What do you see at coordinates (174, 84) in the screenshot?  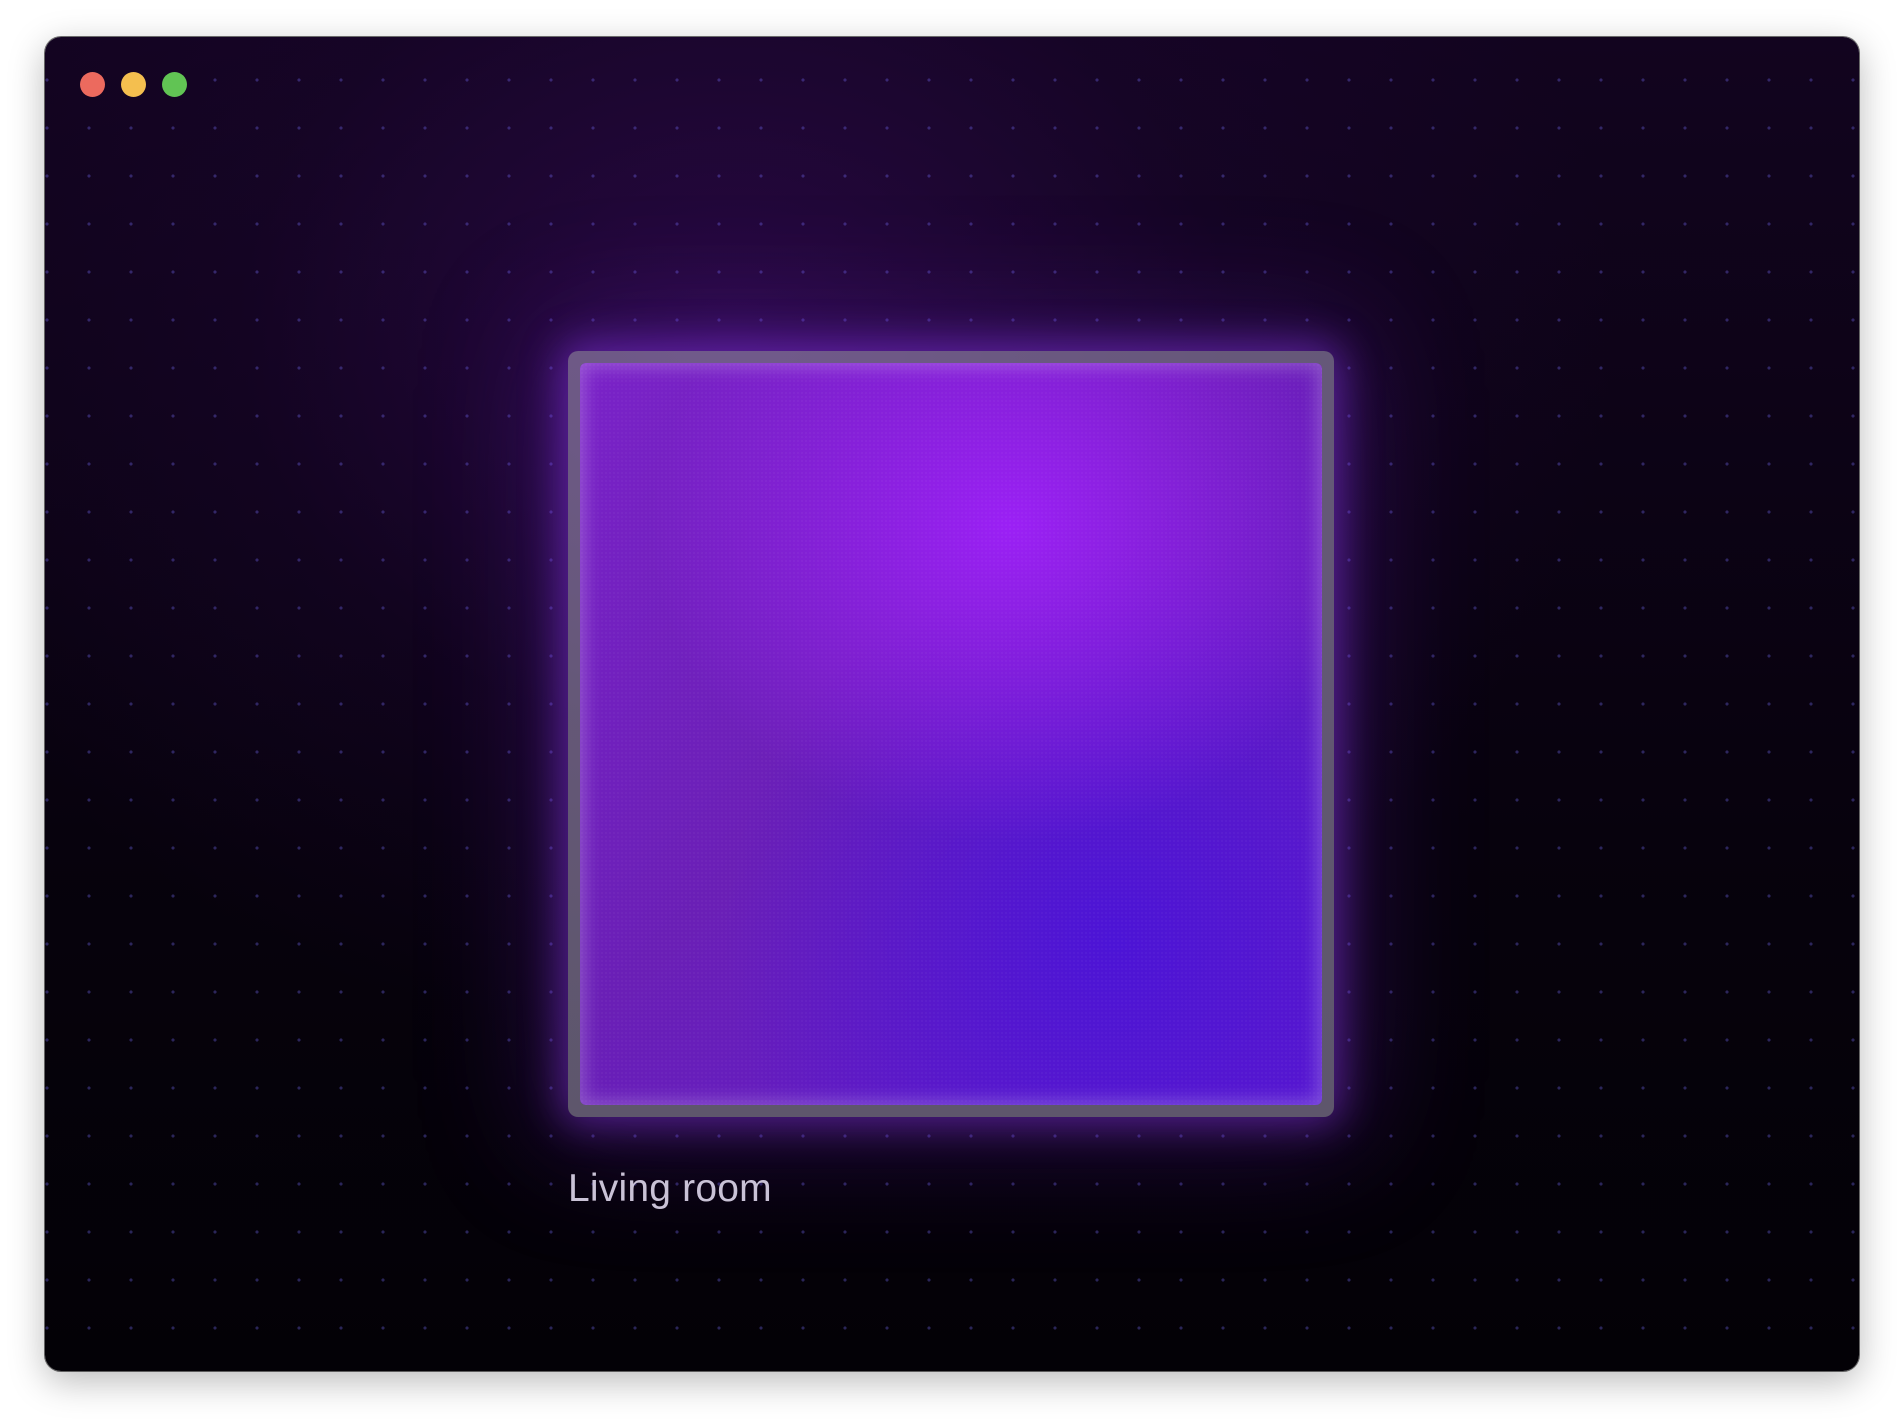 I see `zoom-window-button` at bounding box center [174, 84].